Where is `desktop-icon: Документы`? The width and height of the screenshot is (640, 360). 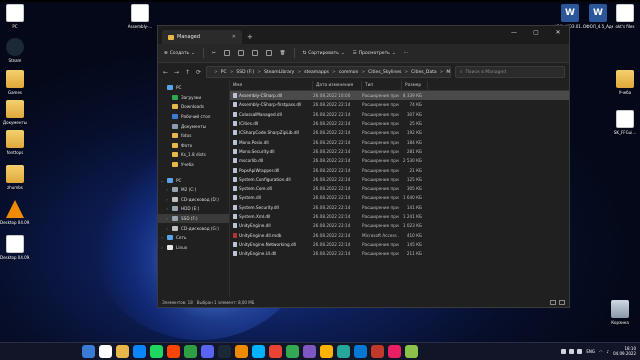 desktop-icon: Документы is located at coordinates (15, 112).